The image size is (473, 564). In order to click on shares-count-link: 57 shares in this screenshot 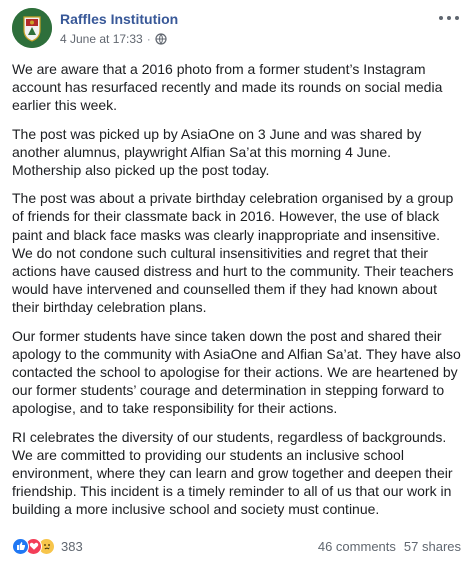, I will do `click(432, 546)`.